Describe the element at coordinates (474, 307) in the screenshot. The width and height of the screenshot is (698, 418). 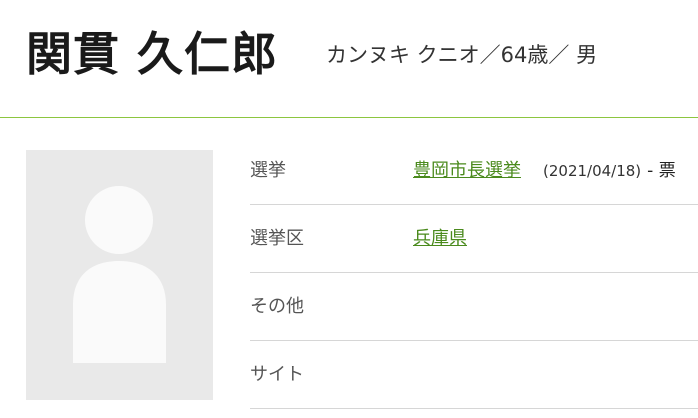
I see `other-row: その他` at that location.